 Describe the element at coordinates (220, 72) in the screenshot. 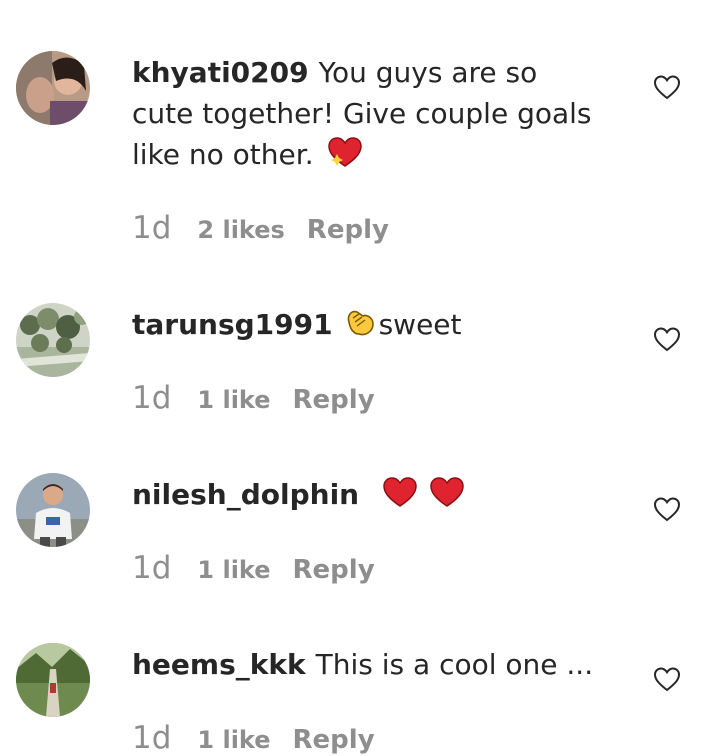

I see `comment-username: khyati0209` at that location.